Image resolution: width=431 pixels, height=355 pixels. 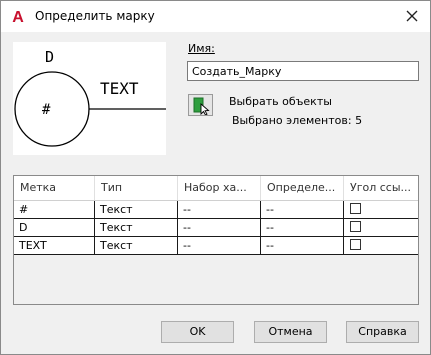 I want to click on preview-attr-hash: #, so click(x=46, y=110).